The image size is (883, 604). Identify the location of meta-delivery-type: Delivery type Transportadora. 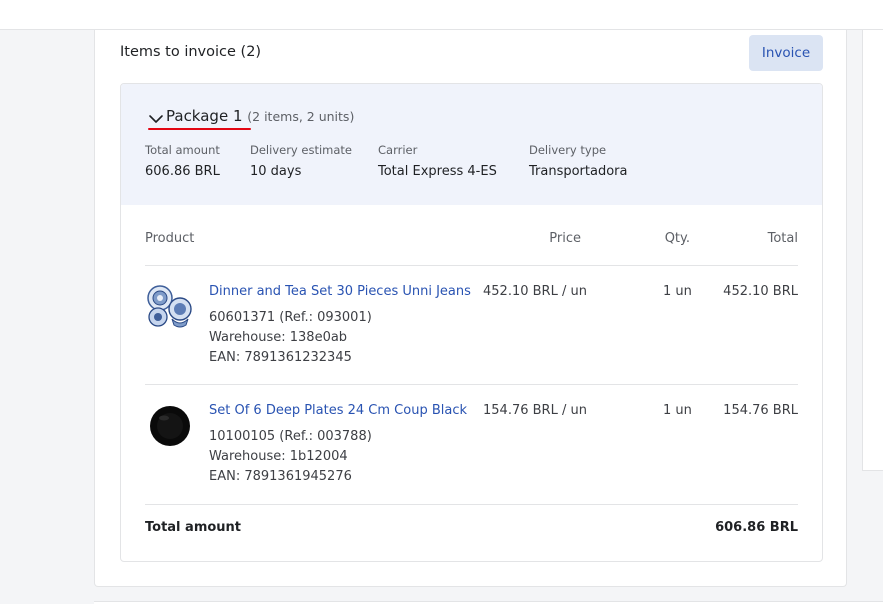
(578, 161).